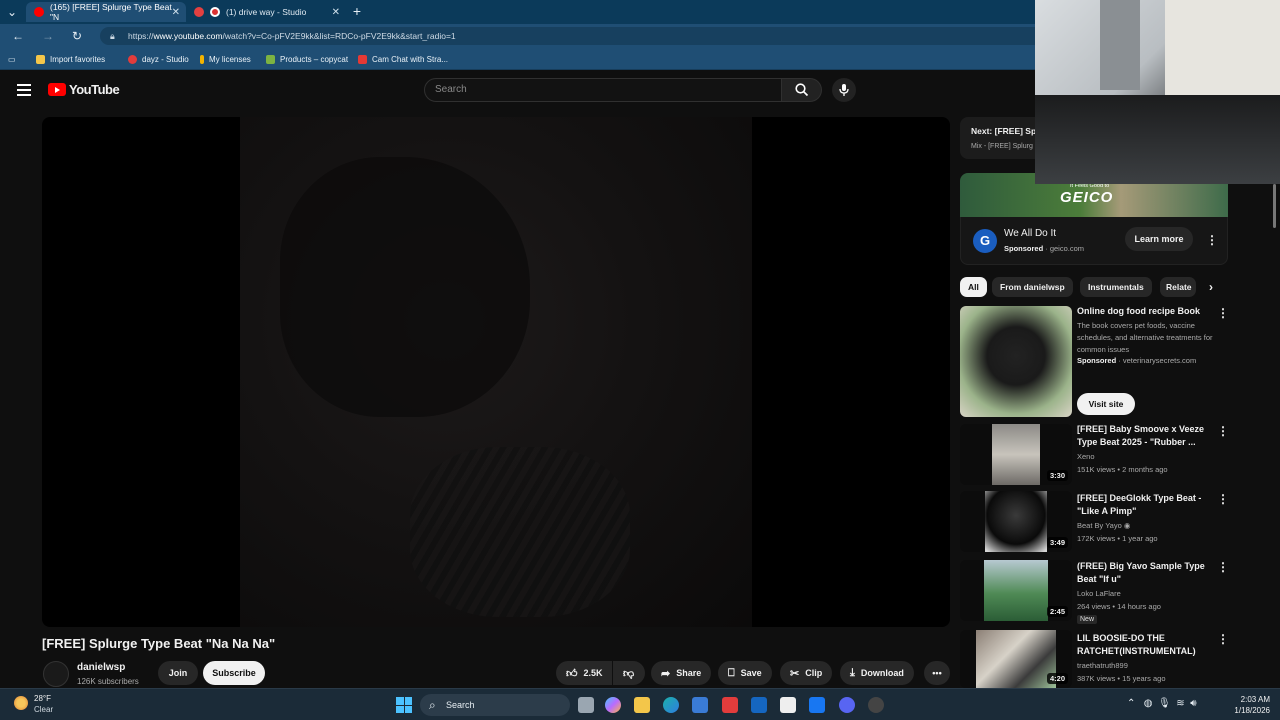 The height and width of the screenshot is (720, 1280). I want to click on tab-studio: (1) drive way - Studio ✕, so click(266, 12).